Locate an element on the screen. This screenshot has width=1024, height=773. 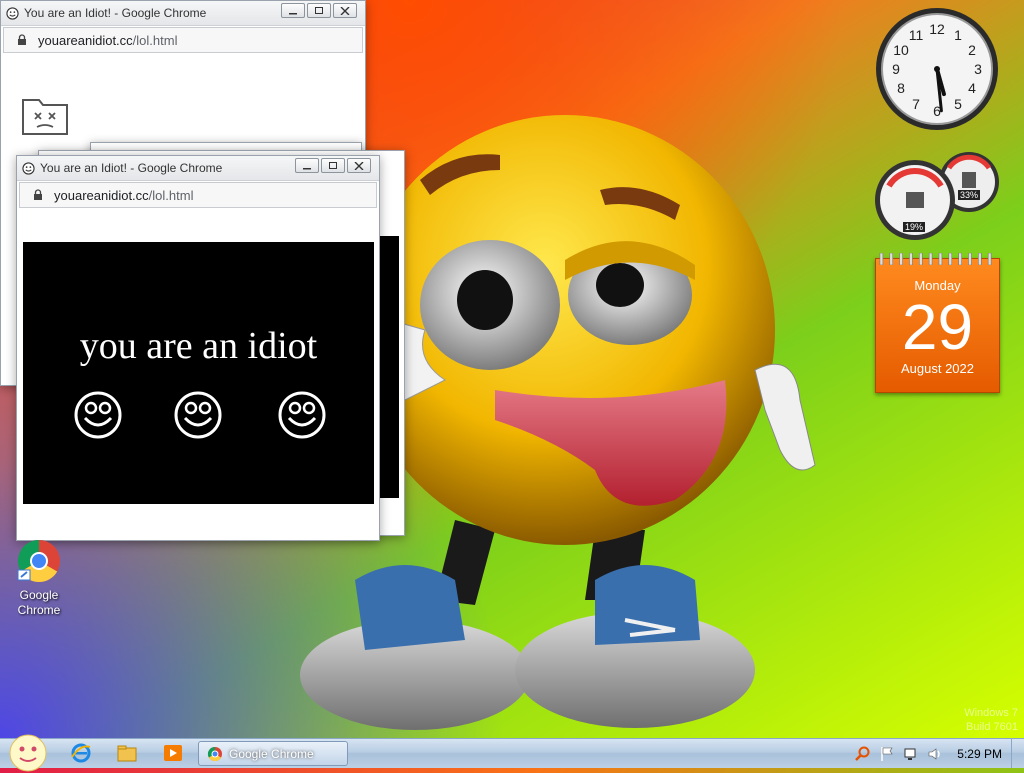
cpu-percent: 19% is located at coordinates (914, 227).